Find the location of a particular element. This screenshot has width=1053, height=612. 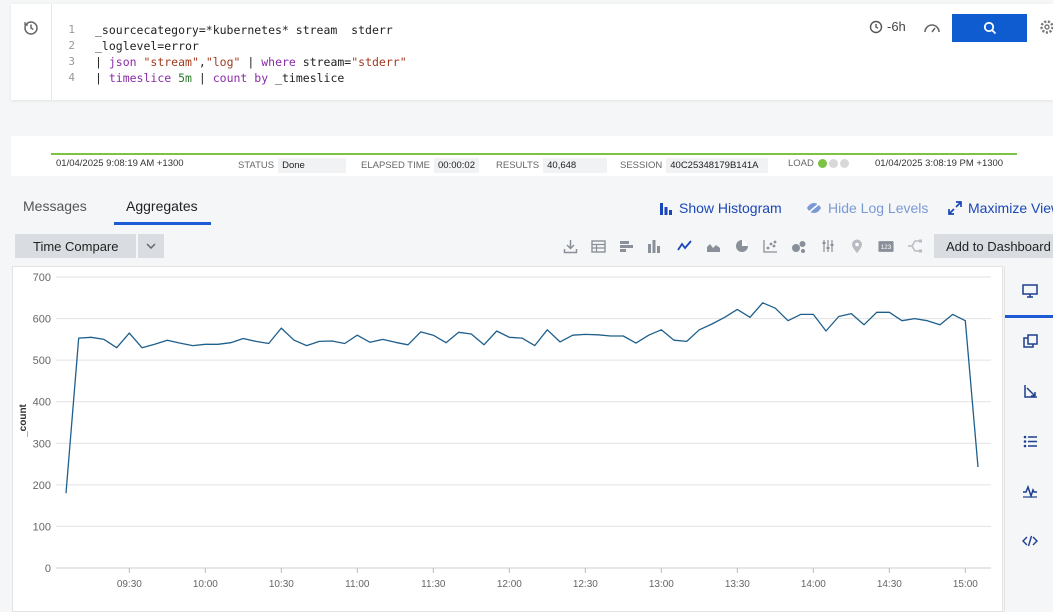

legend-list-icon is located at coordinates (1030, 441).